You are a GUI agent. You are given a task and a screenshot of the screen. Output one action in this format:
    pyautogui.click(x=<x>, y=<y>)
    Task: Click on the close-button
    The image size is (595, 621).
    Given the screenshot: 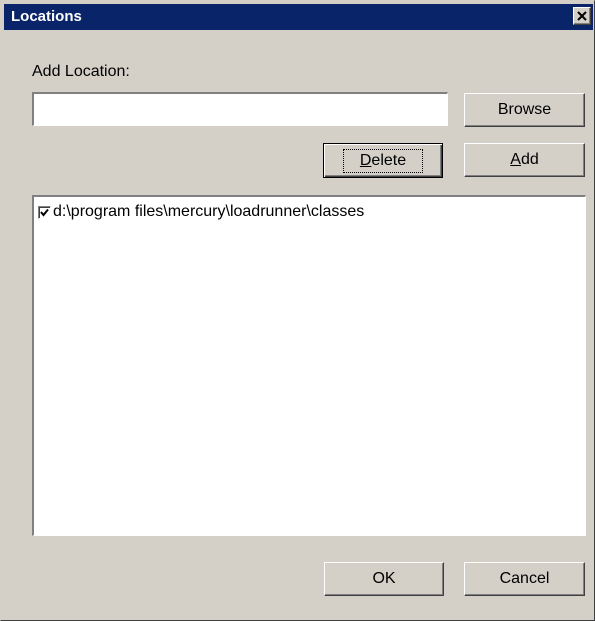 What is the action you would take?
    pyautogui.click(x=582, y=16)
    